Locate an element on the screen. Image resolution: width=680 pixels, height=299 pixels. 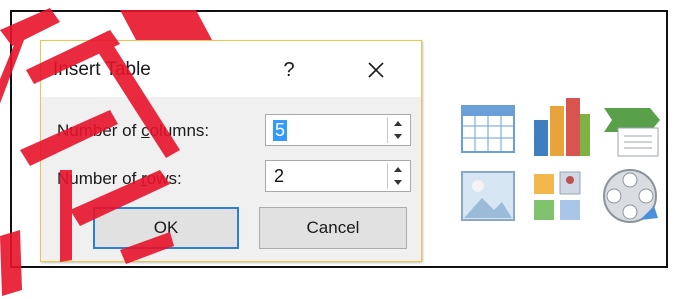
cancel-button: Cancel is located at coordinates (333, 228).